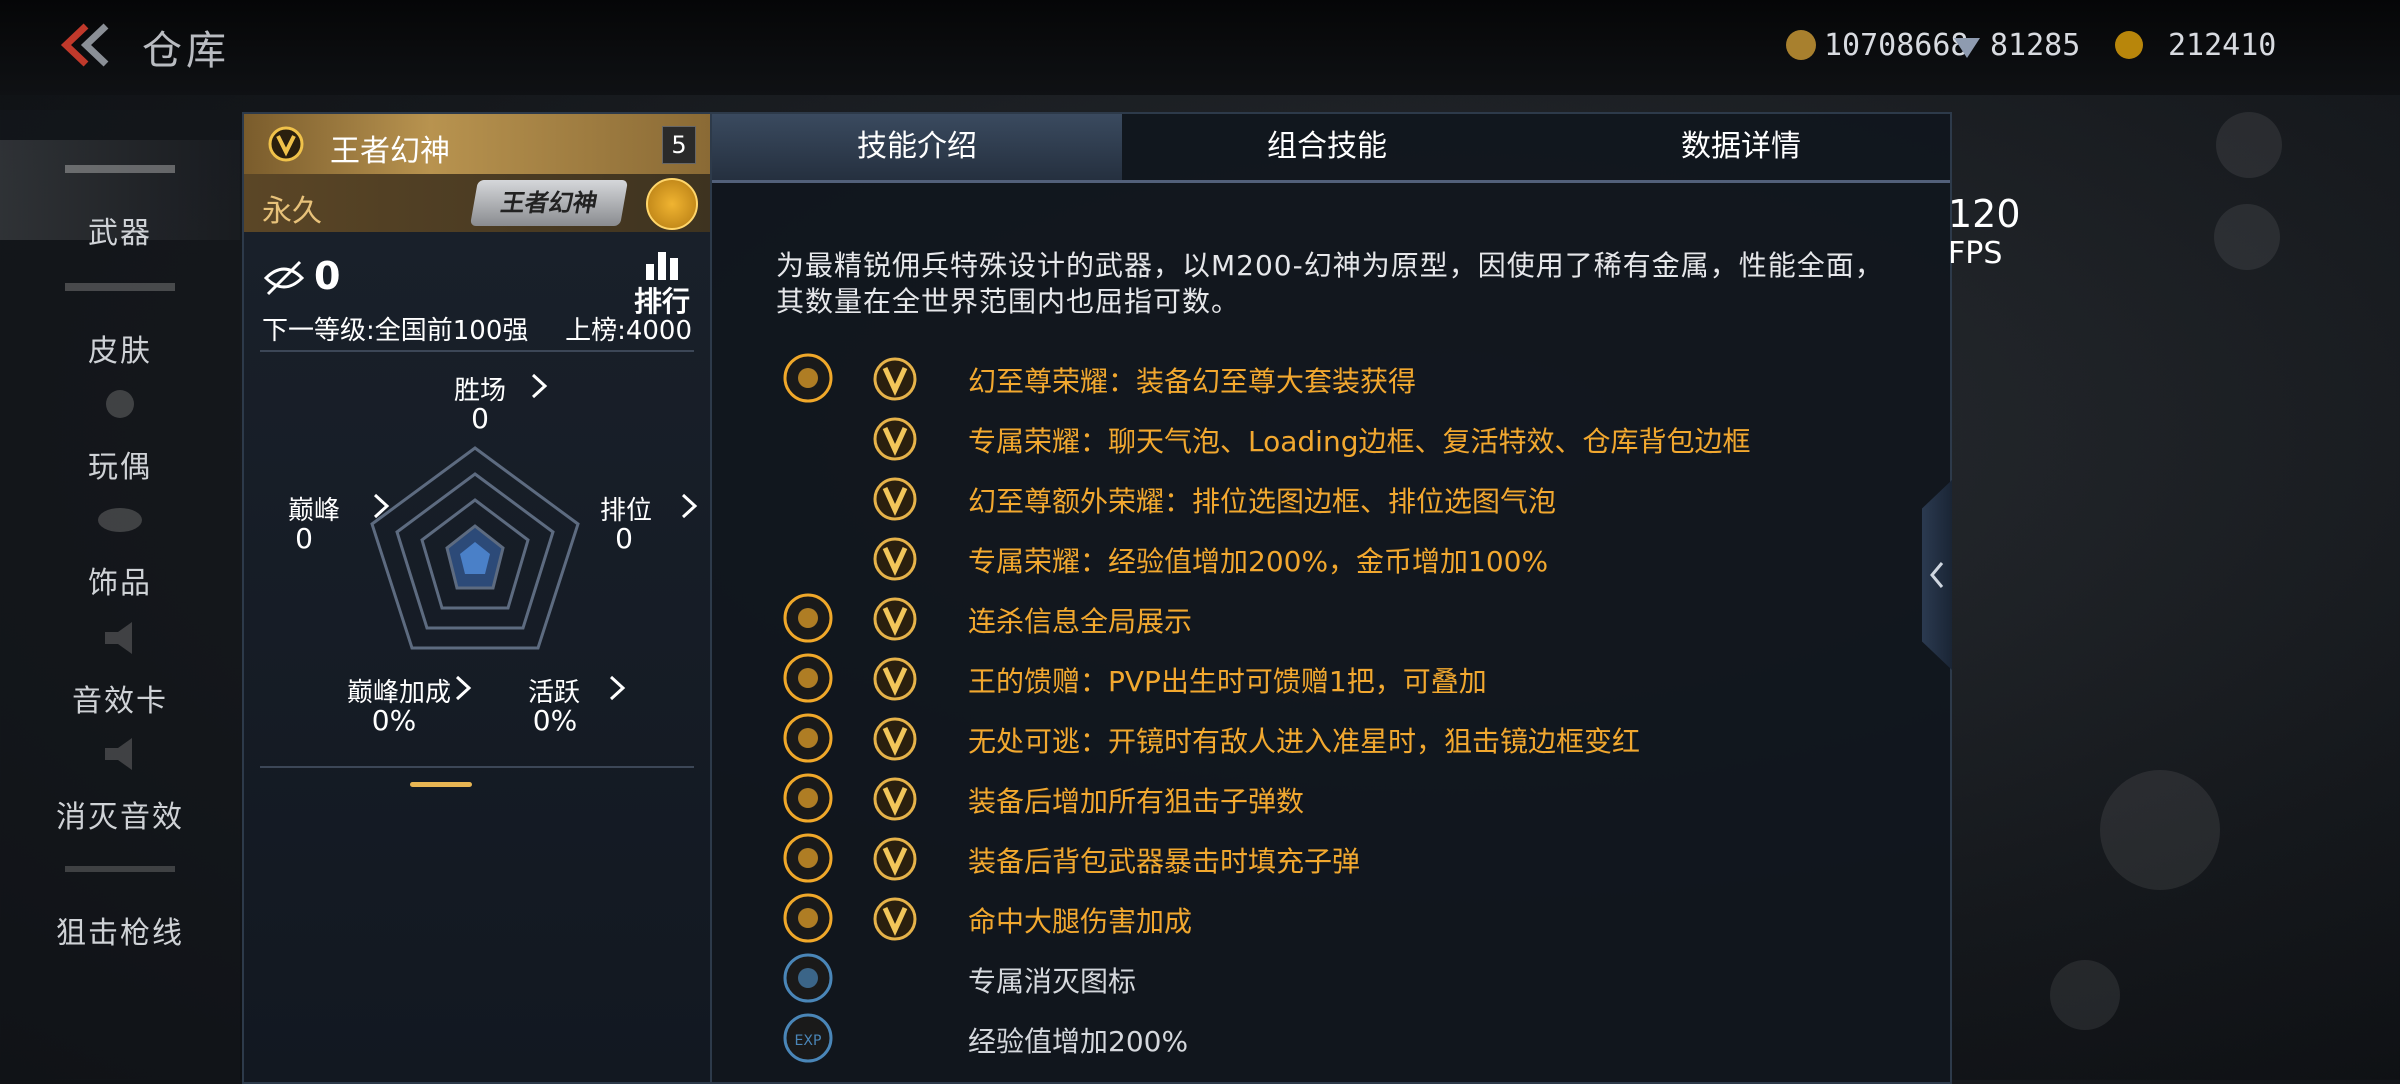  What do you see at coordinates (1357, 978) in the screenshot?
I see `skill-row: 专属消灭图标` at bounding box center [1357, 978].